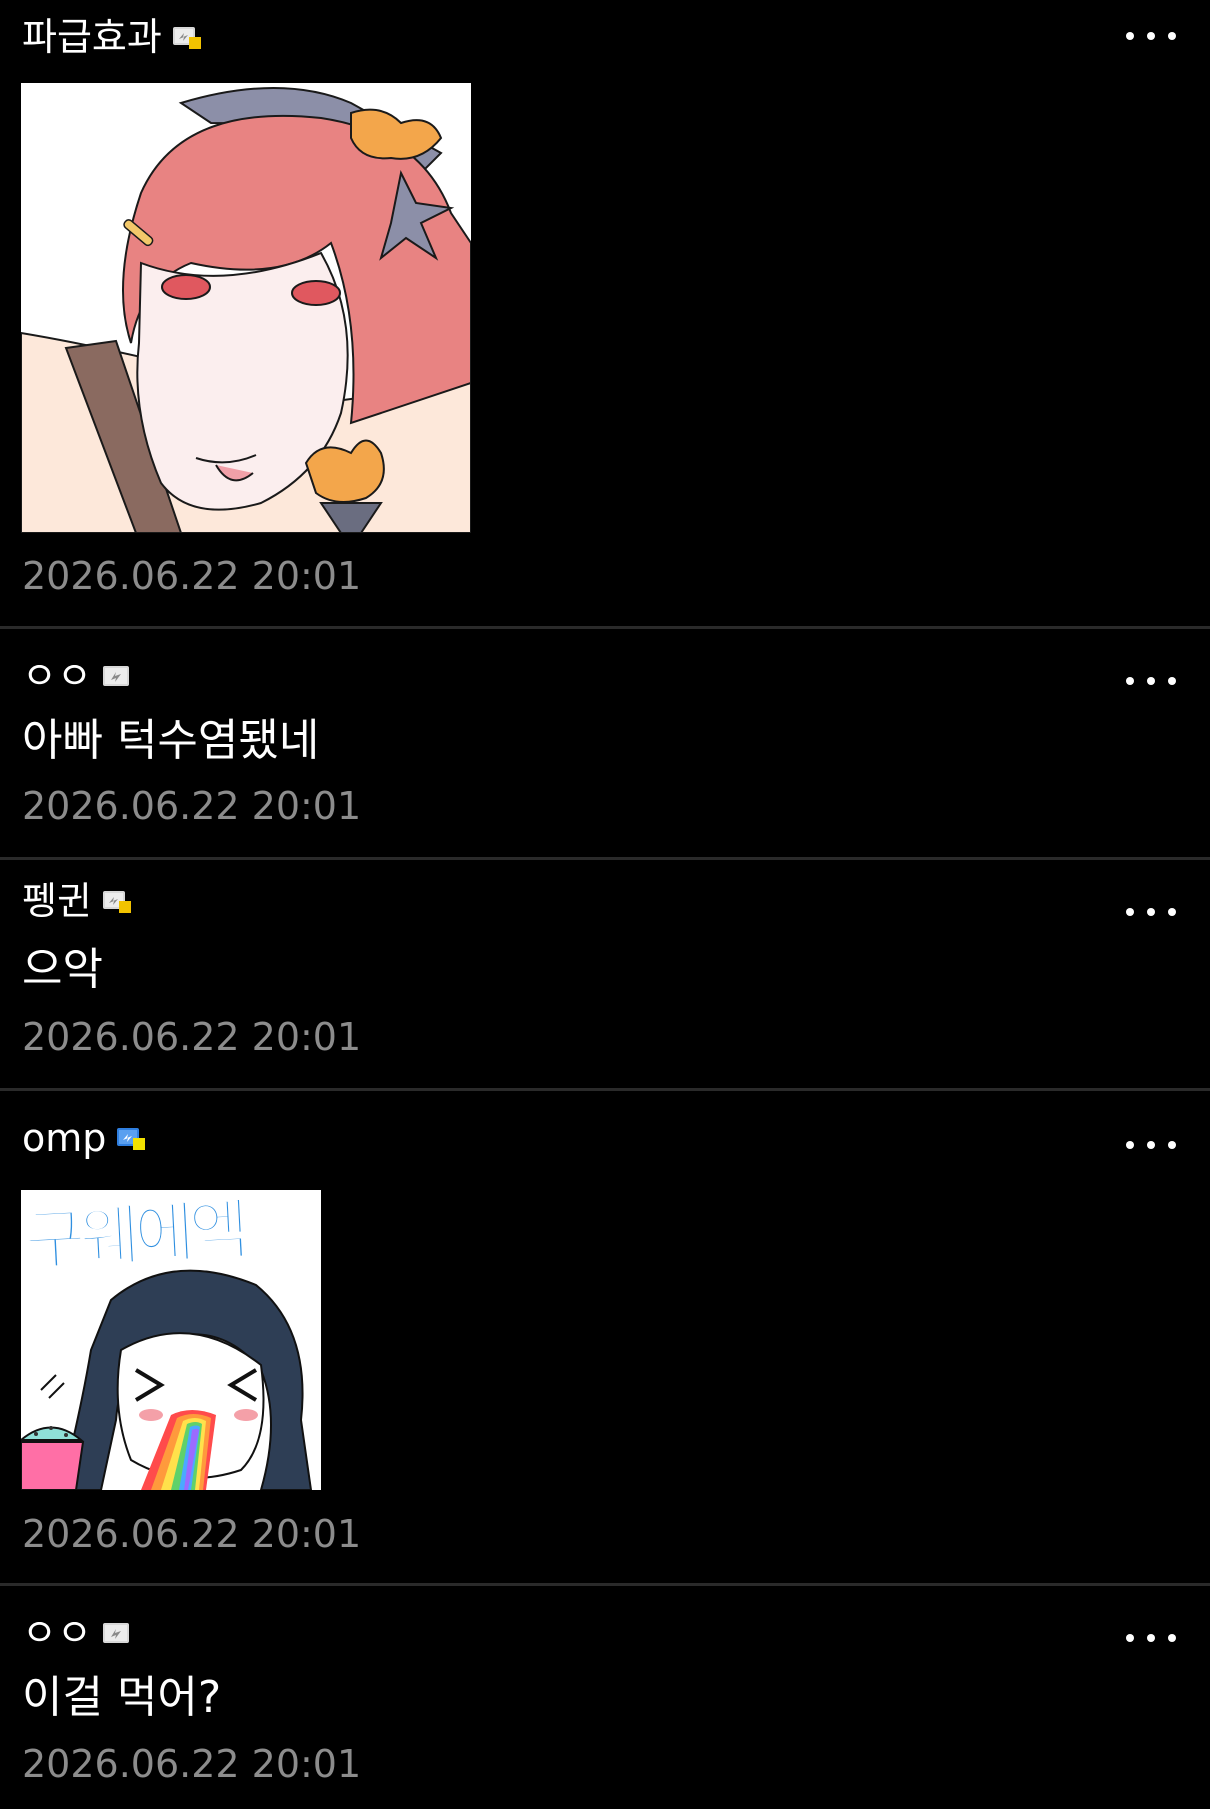  Describe the element at coordinates (246, 308) in the screenshot. I see `pink-haired-girl-sticker` at that location.